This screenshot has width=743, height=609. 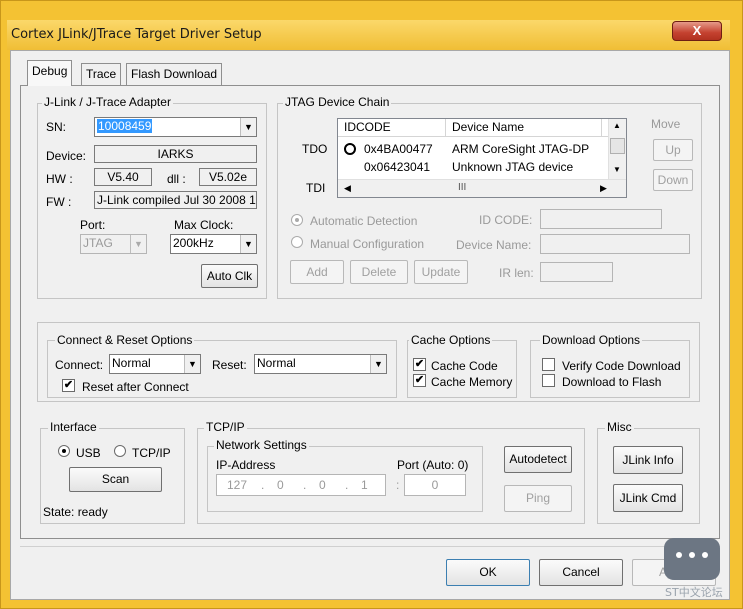 I want to click on device-name-label: Device Name:, so click(x=494, y=245).